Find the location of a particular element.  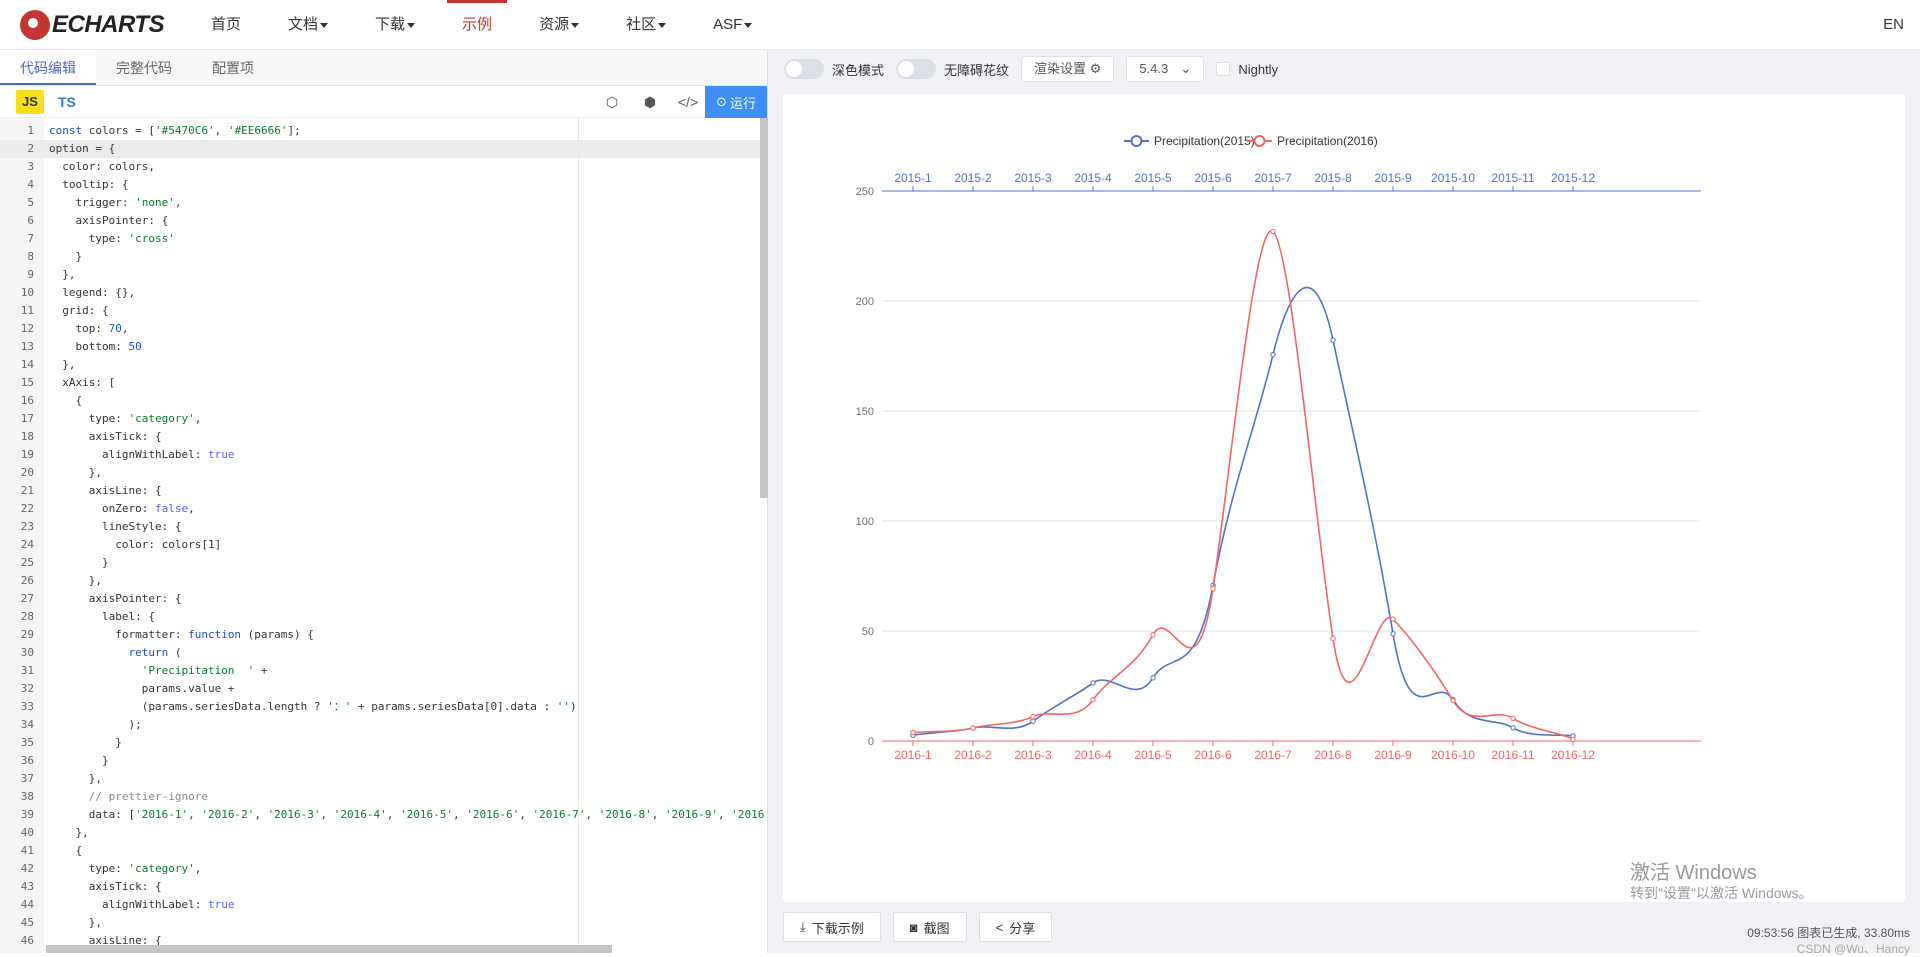

codepen-icon: ⬡ is located at coordinates (612, 102).